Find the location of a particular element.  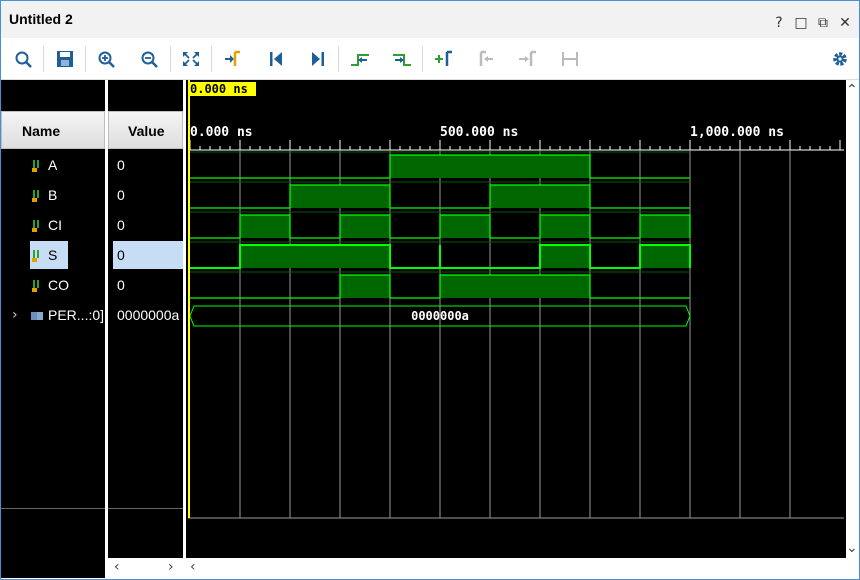

signal-name: B is located at coordinates (52, 195).